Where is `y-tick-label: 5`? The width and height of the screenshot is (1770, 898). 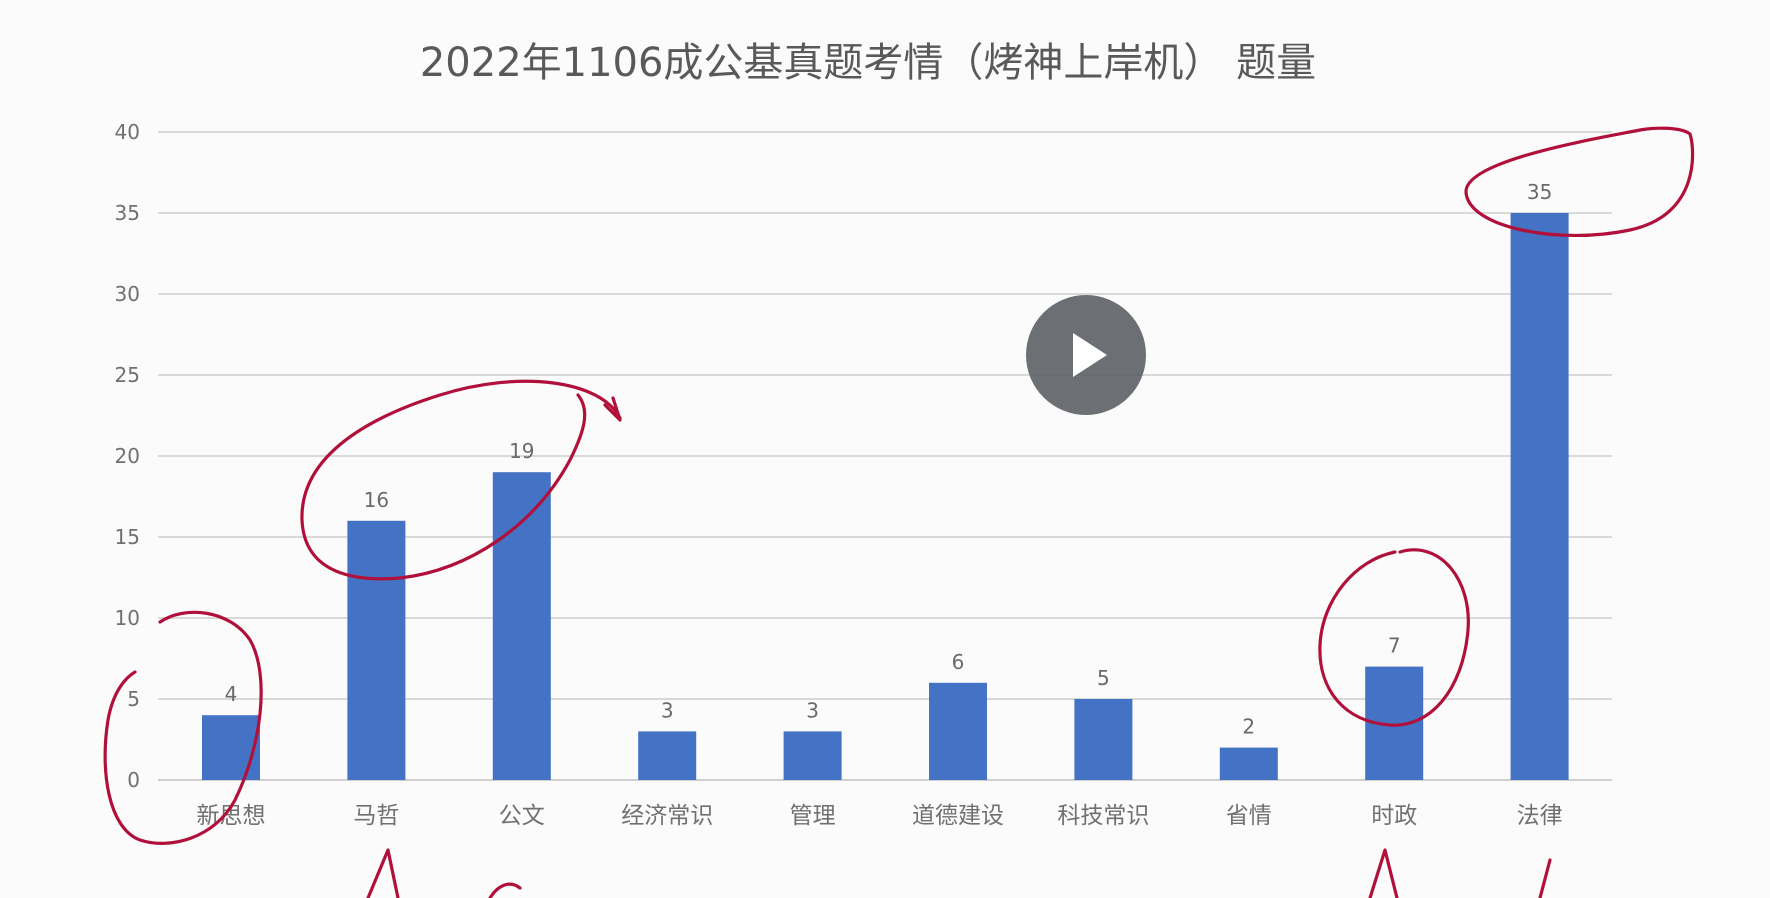
y-tick-label: 5 is located at coordinates (133, 699).